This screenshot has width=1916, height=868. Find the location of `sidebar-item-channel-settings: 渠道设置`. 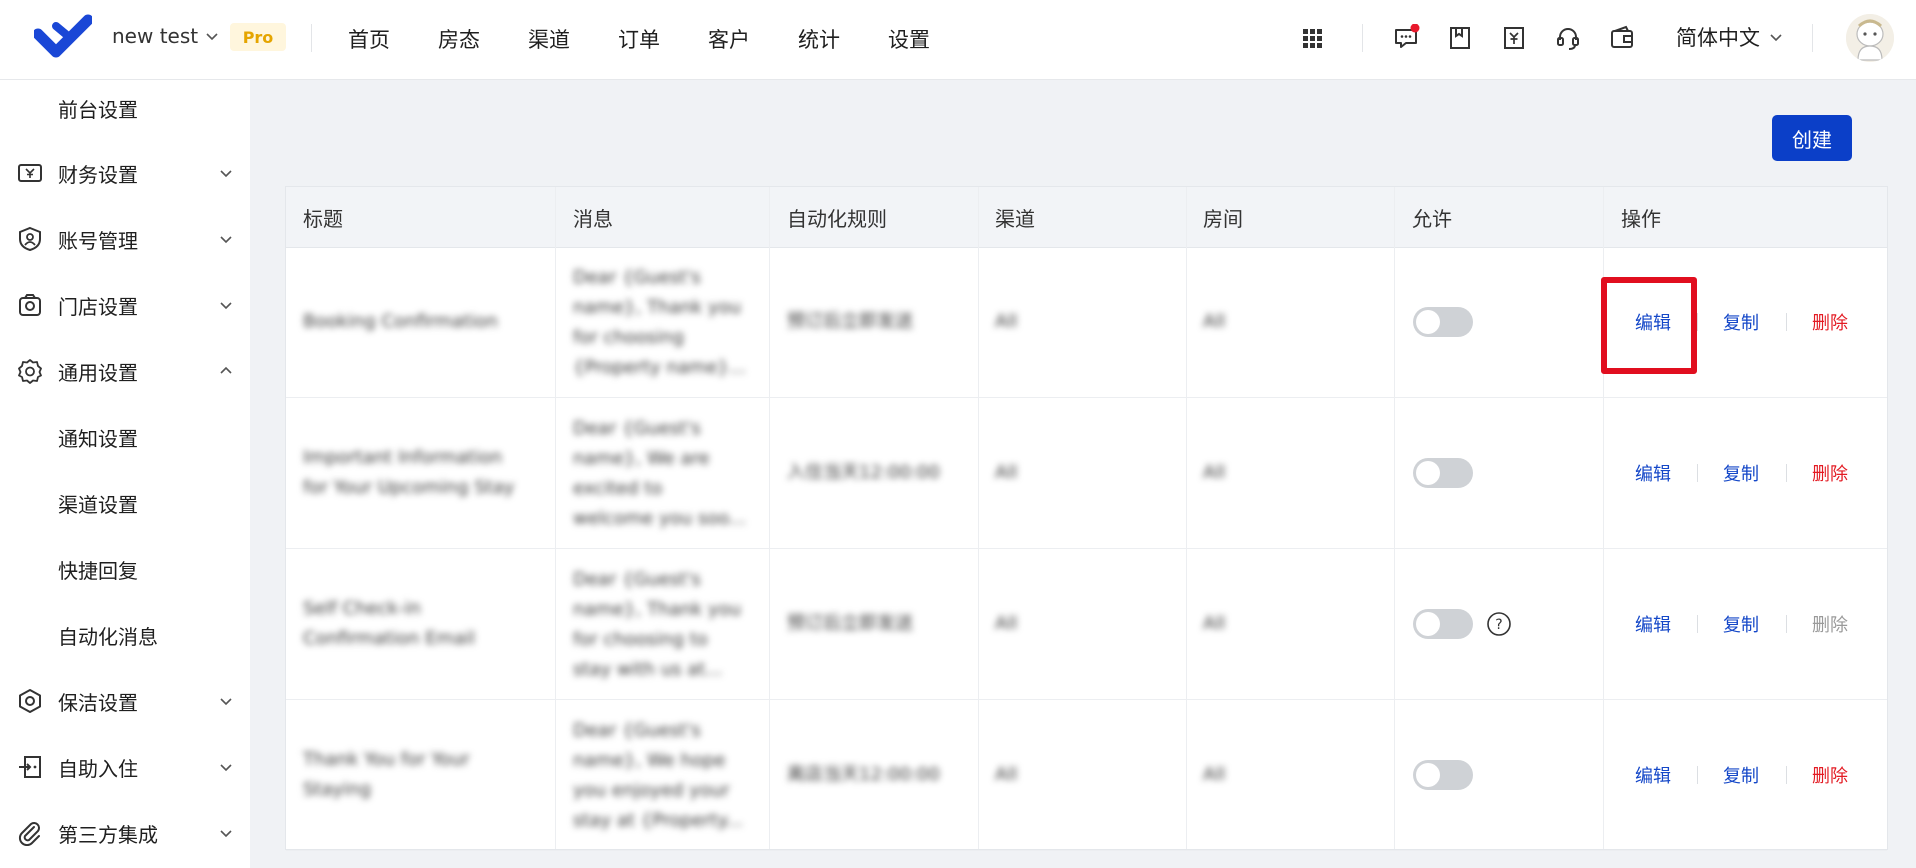

sidebar-item-channel-settings: 渠道设置 is located at coordinates (125, 503).